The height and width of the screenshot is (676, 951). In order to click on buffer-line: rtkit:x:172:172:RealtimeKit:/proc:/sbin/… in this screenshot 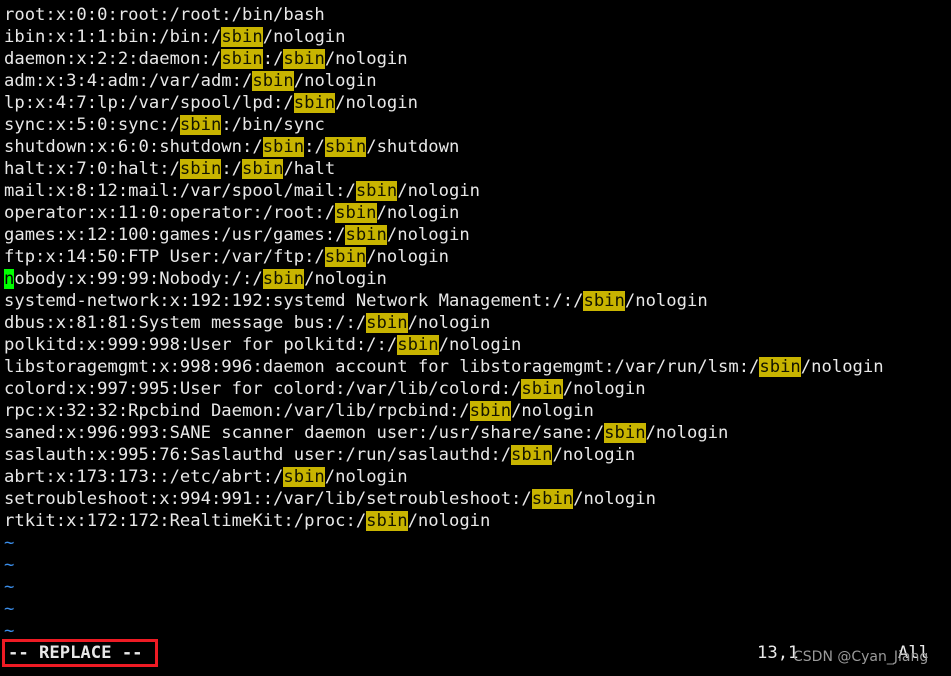, I will do `click(477, 521)`.